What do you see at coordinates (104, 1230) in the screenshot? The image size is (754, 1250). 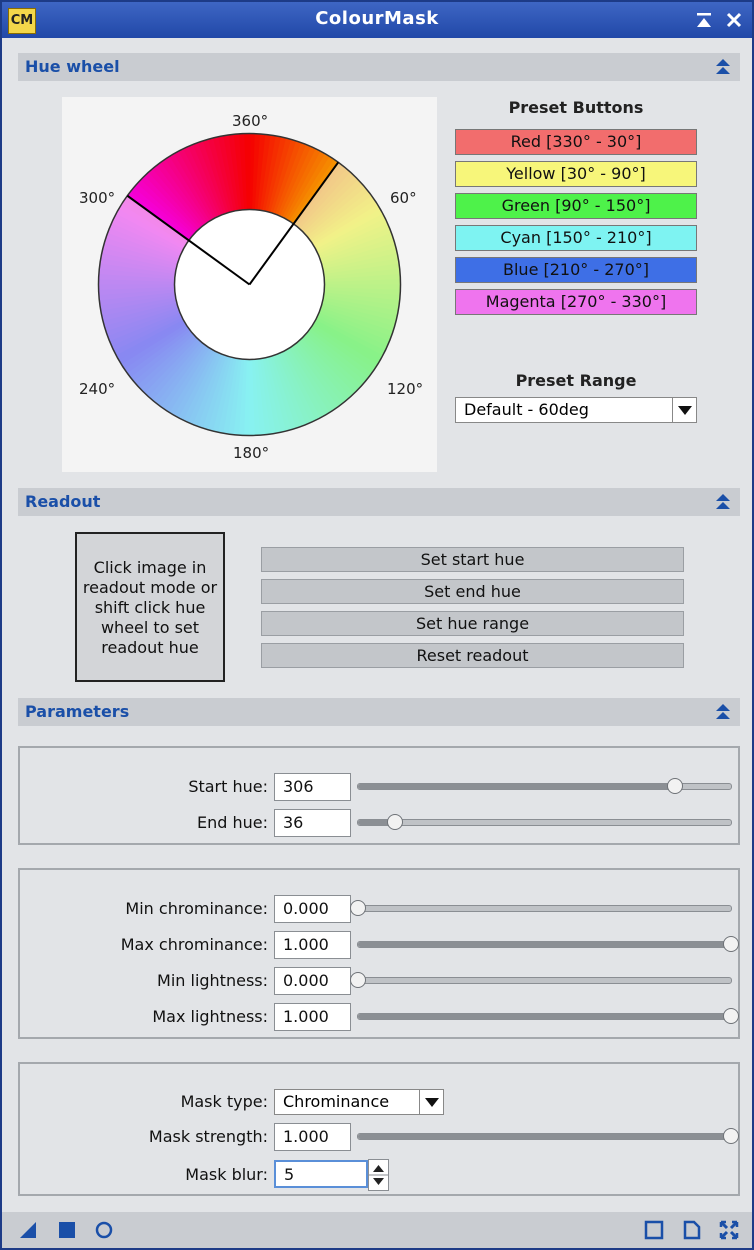 I see `apply-global-circle-icon` at bounding box center [104, 1230].